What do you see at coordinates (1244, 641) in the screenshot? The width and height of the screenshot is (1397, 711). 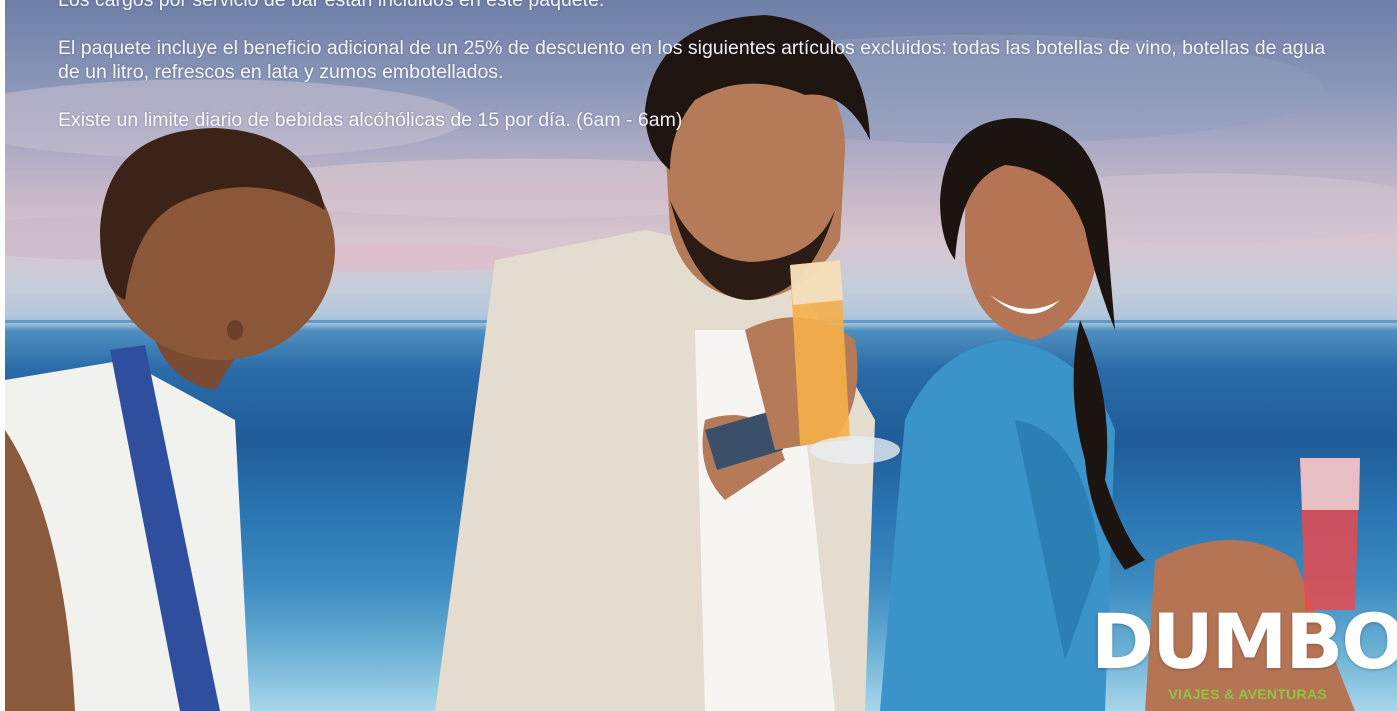 I see `logo-wordmark: DUMBO` at bounding box center [1244, 641].